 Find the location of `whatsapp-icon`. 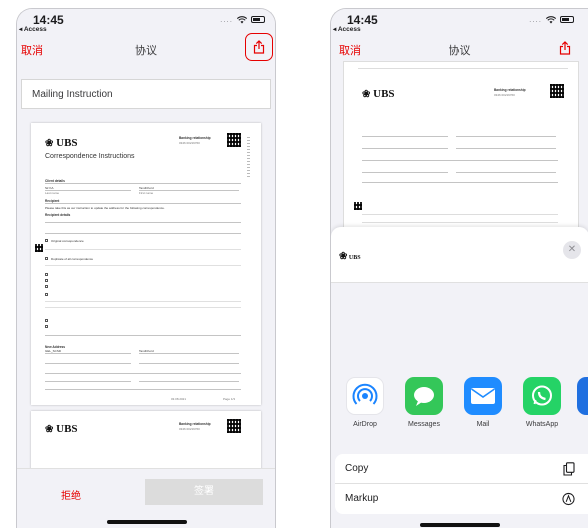

whatsapp-icon is located at coordinates (542, 396).